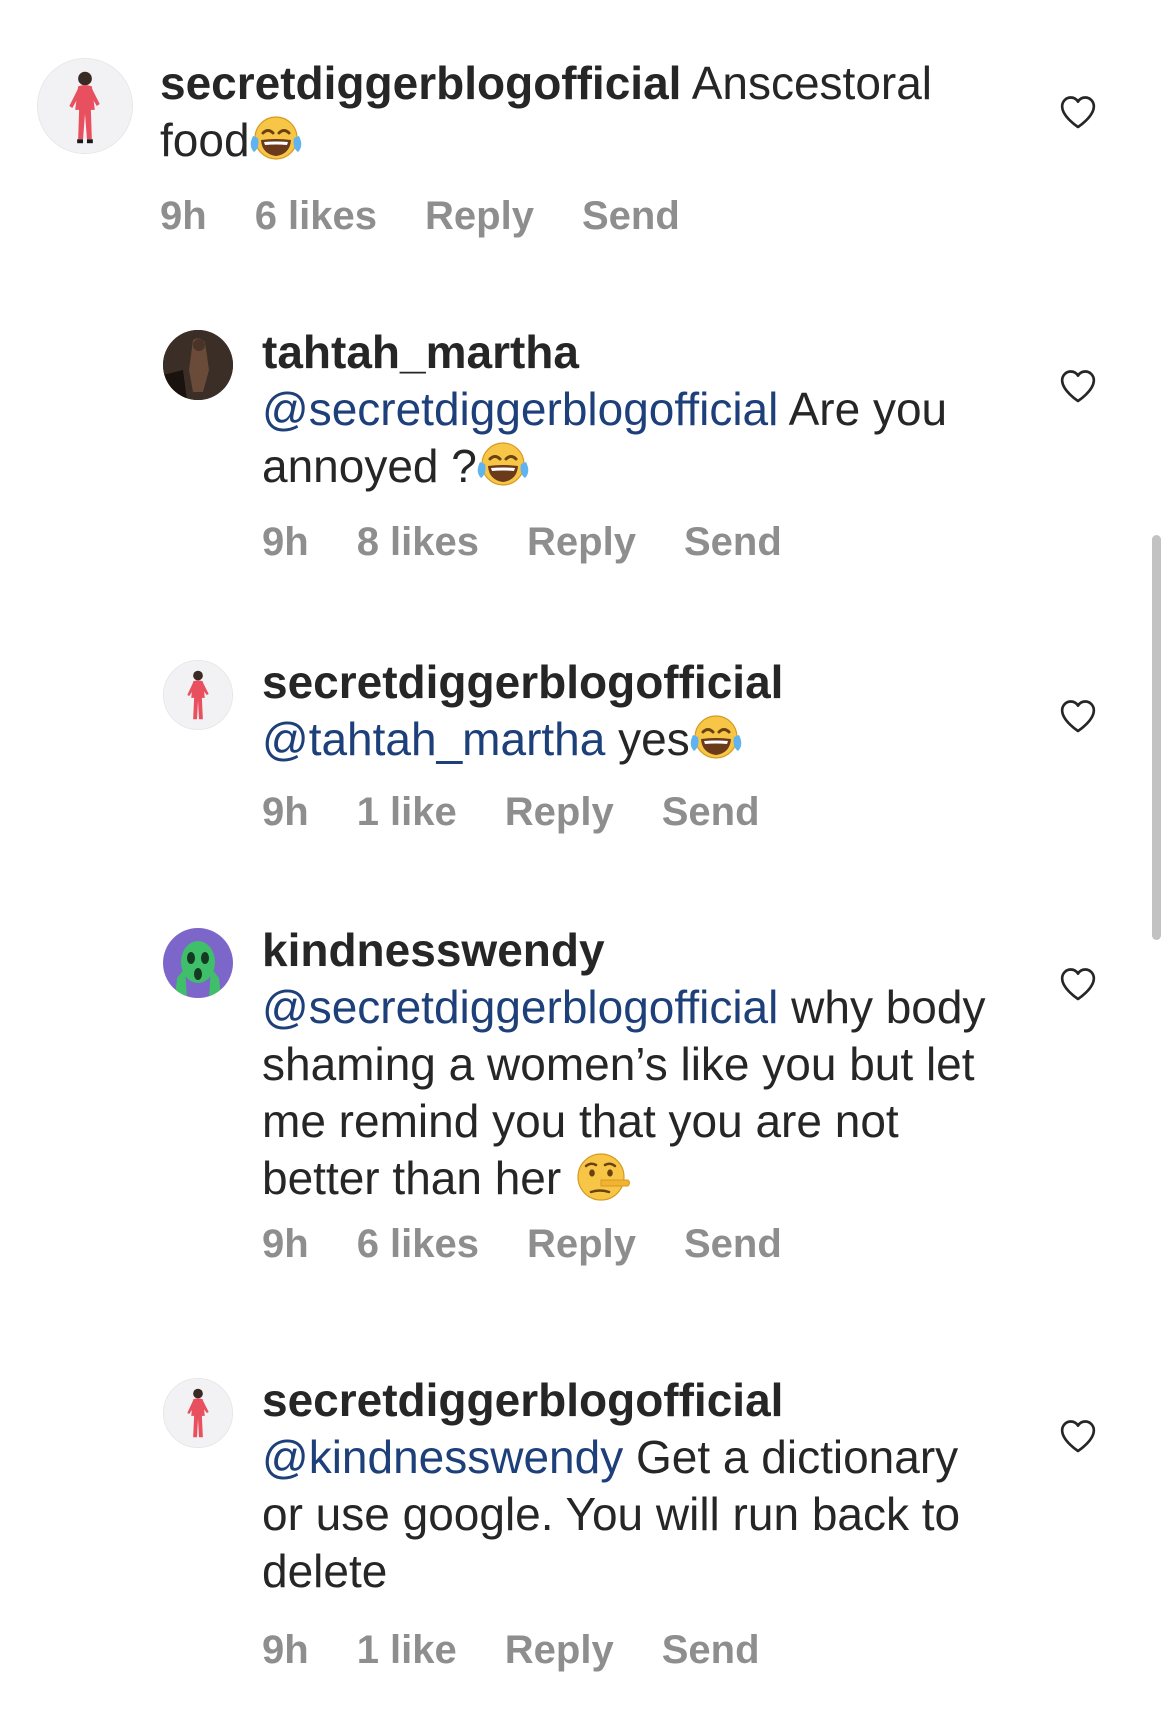  I want to click on comment-mention: @kindnesswendy, so click(442, 1457).